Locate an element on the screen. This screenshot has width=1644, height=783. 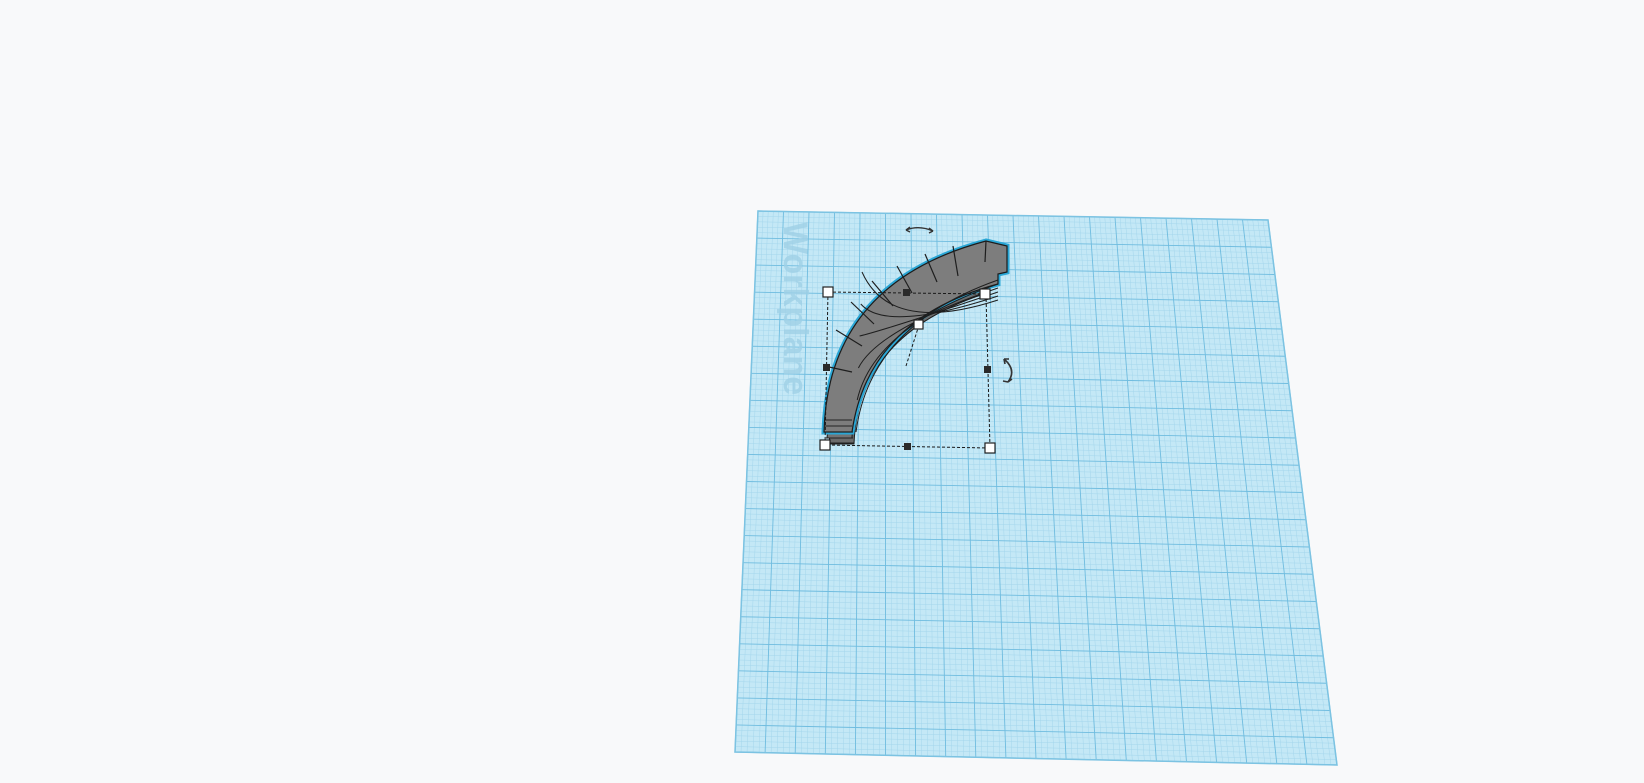
resize-handle-left-mid is located at coordinates (826, 367).